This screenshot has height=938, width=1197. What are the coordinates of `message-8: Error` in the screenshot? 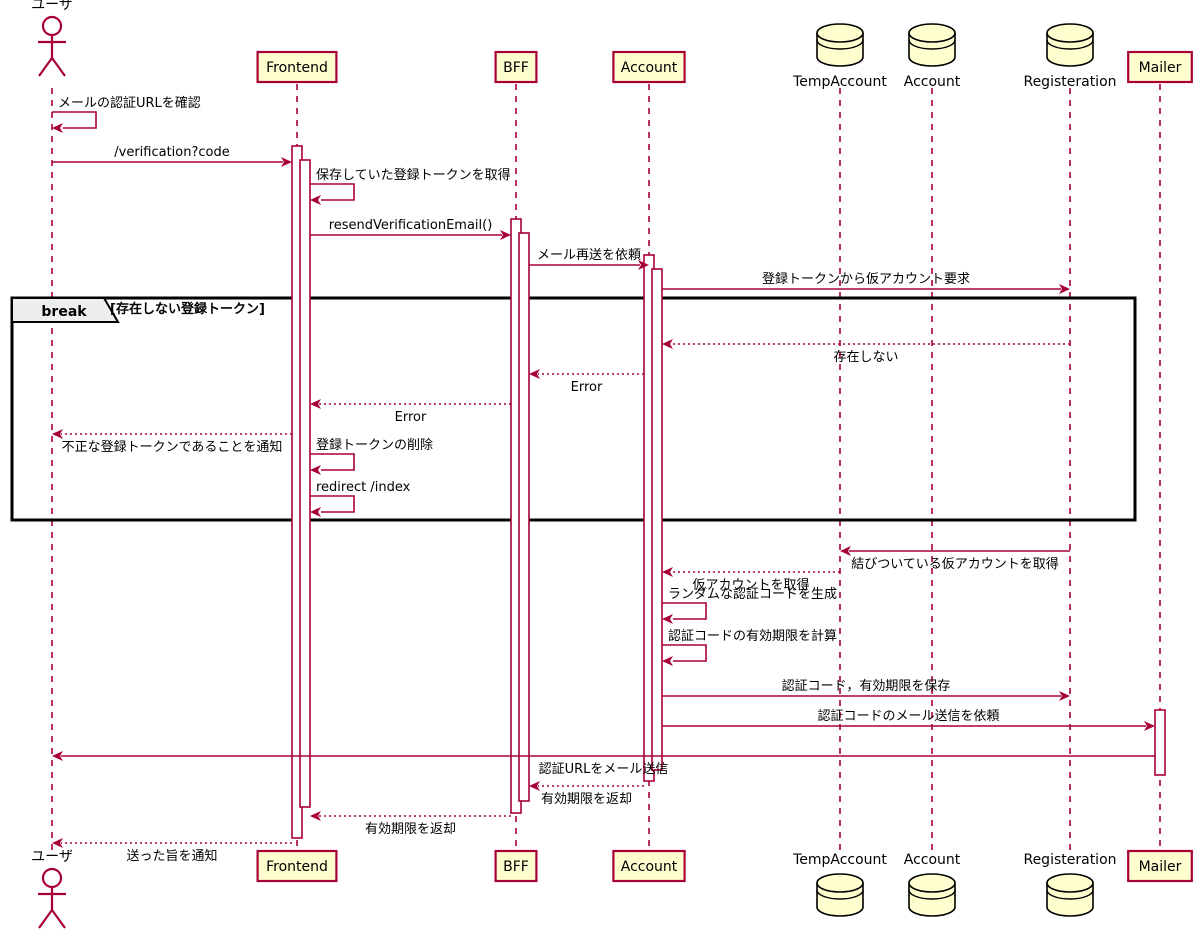 It's located at (586, 382).